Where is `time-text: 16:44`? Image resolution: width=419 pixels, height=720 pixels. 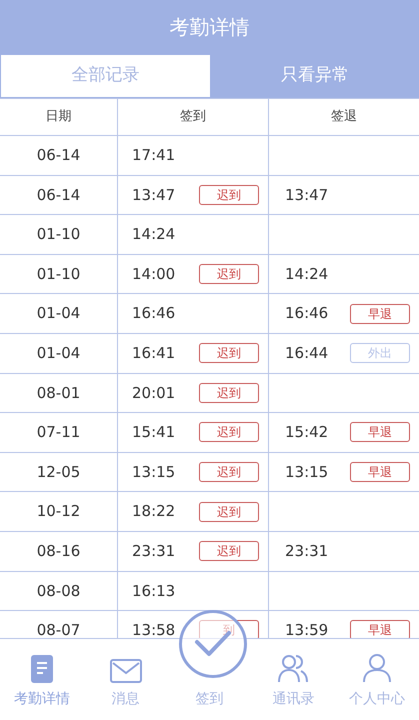 time-text: 16:44 is located at coordinates (306, 353).